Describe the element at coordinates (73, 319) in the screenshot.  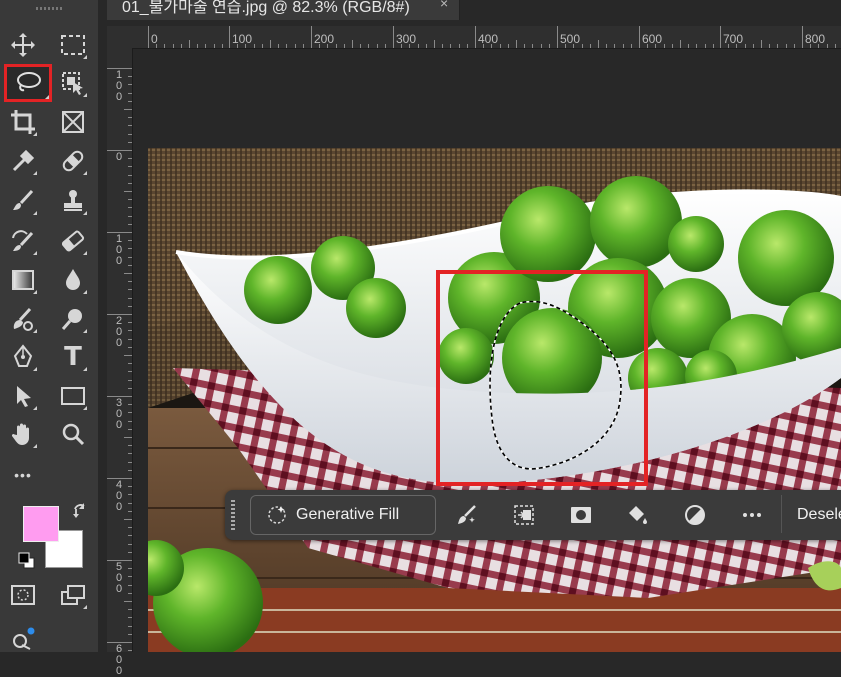
I see `dodge-icon` at that location.